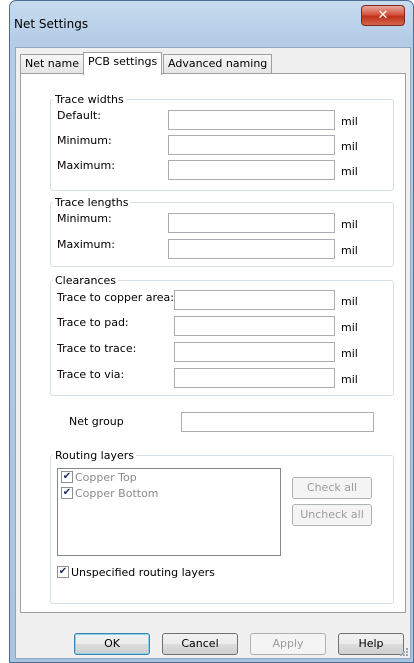  Describe the element at coordinates (251, 249) in the screenshot. I see `maximum-length-input` at that location.